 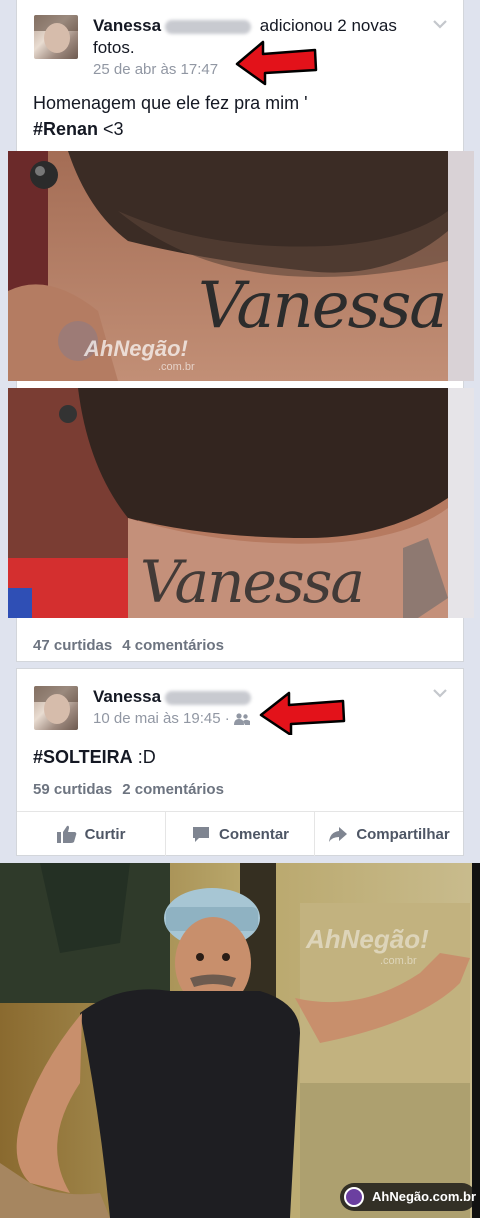 I want to click on hashtag-link: #SOLTEIRA, so click(x=83, y=757).